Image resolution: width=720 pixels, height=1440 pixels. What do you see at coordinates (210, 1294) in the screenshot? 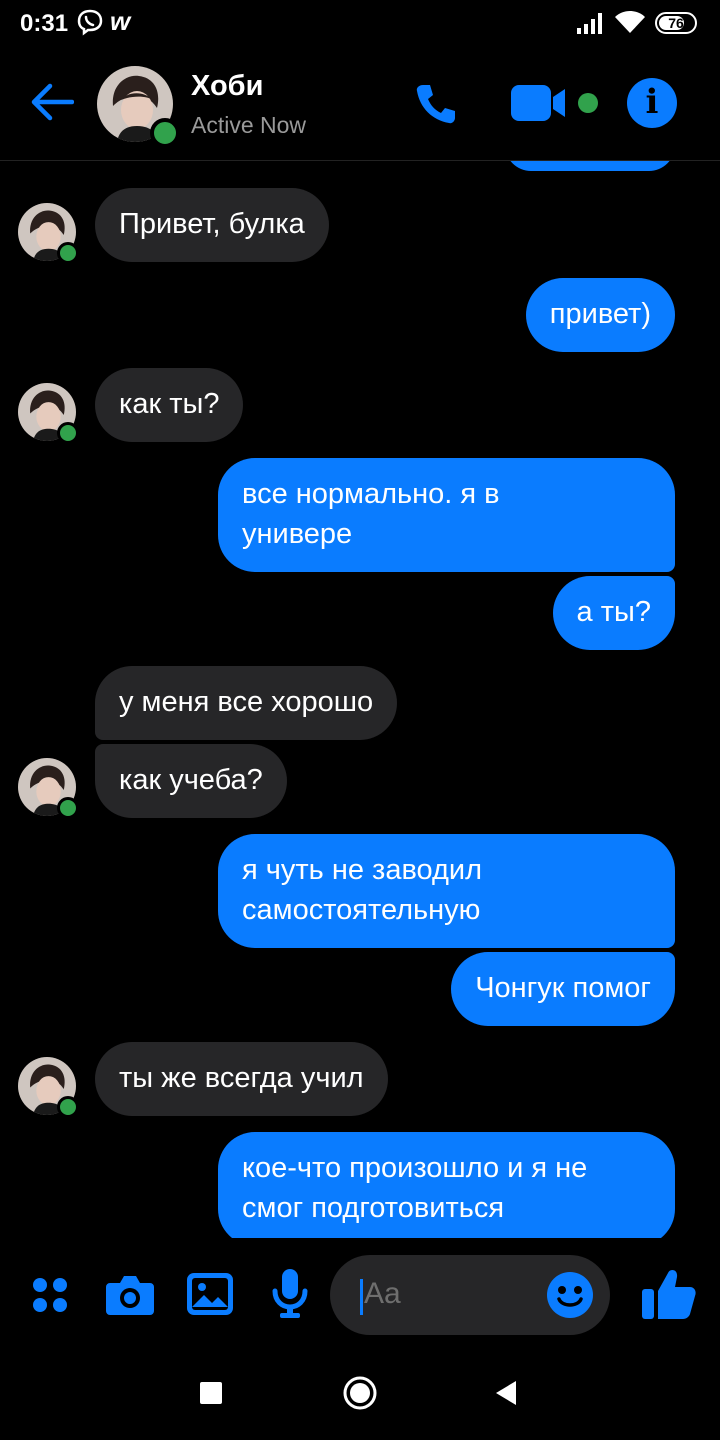
I see `image-icon` at bounding box center [210, 1294].